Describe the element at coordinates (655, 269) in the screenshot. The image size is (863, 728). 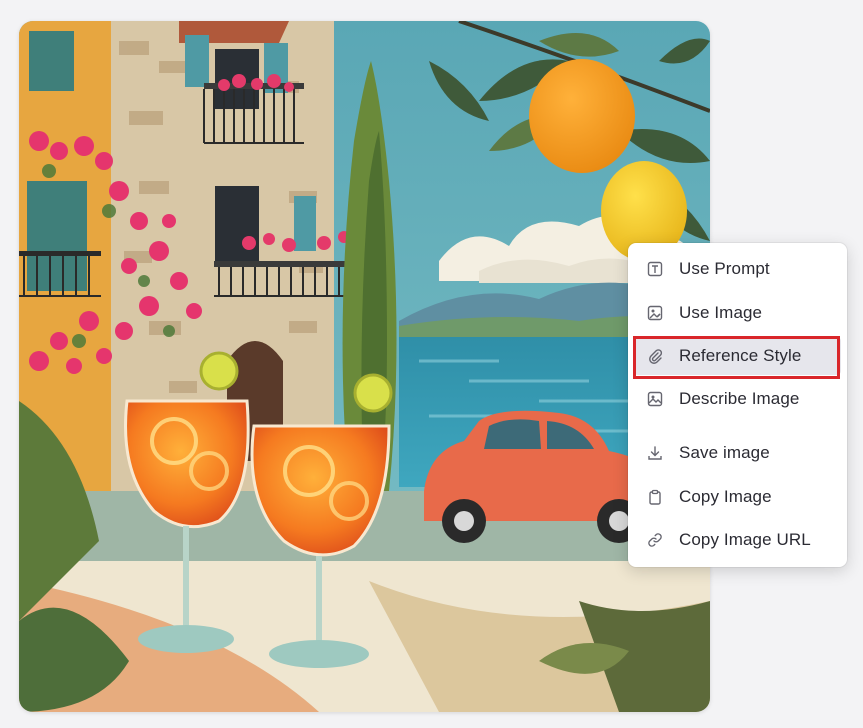
I see `text-box-icon` at that location.